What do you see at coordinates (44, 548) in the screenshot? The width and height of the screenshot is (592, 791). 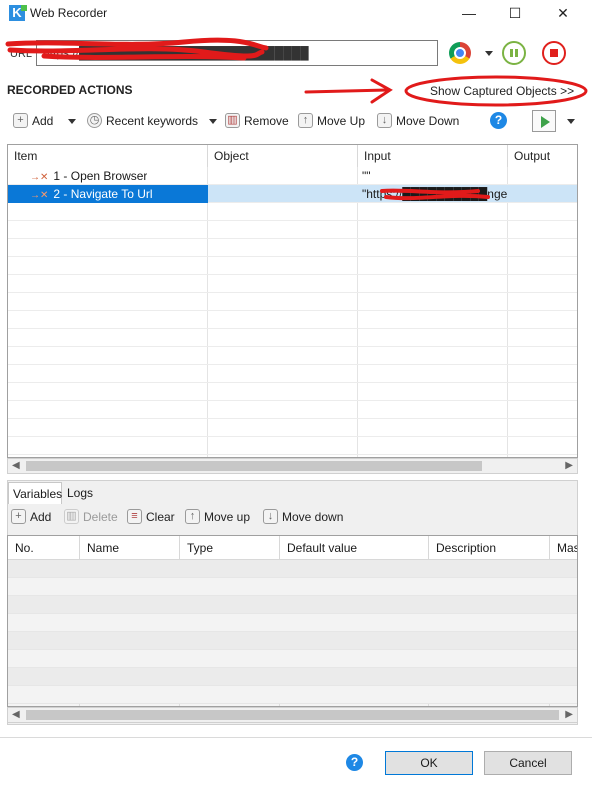 I see `column-header-no: No.` at bounding box center [44, 548].